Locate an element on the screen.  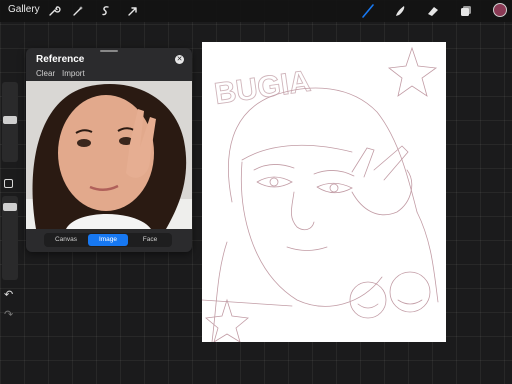
brush-size-slider is located at coordinates (10, 122).